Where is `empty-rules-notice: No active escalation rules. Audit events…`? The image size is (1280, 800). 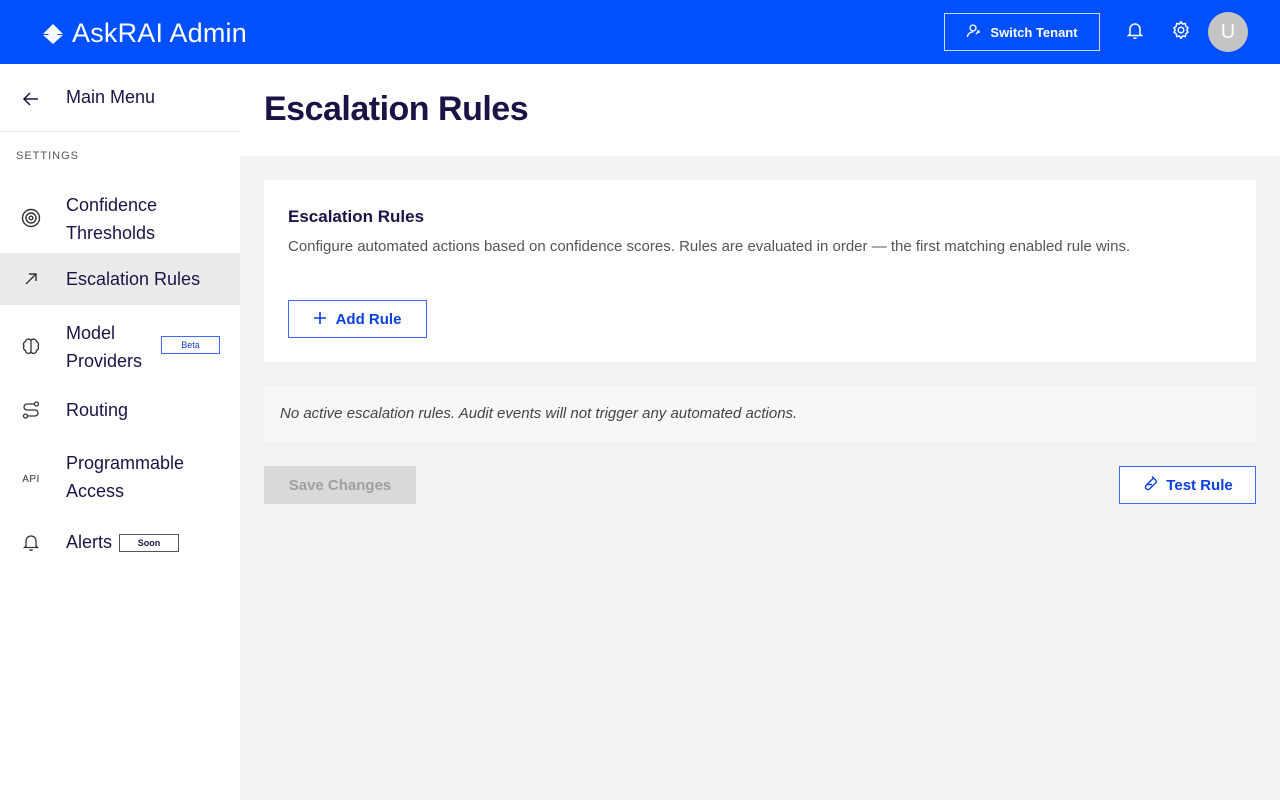 empty-rules-notice: No active escalation rules. Audit events… is located at coordinates (760, 414).